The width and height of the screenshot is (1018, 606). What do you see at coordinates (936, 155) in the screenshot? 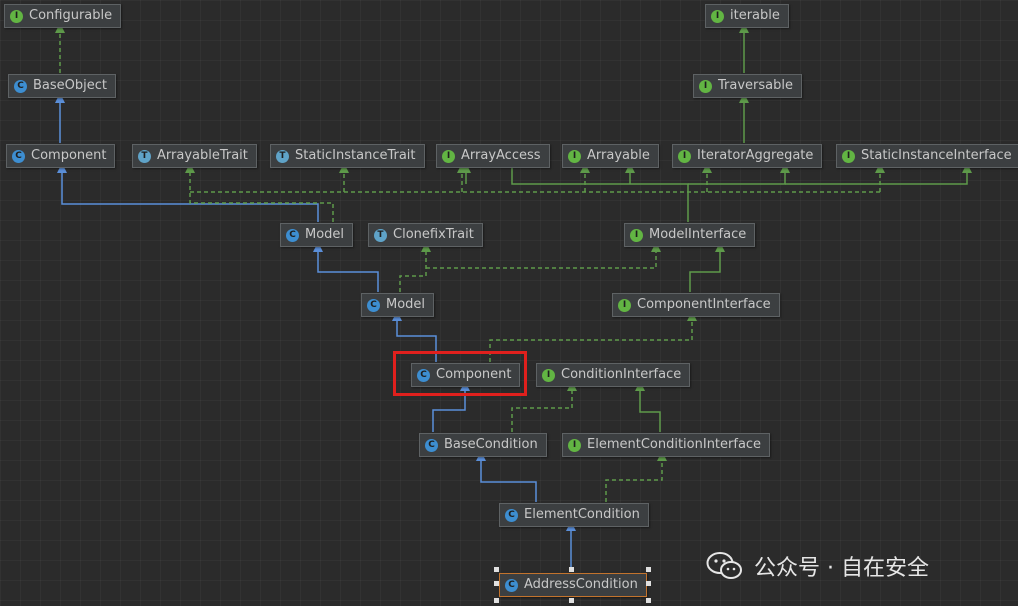
I see `node-label: StaticInstanceInterface` at bounding box center [936, 155].